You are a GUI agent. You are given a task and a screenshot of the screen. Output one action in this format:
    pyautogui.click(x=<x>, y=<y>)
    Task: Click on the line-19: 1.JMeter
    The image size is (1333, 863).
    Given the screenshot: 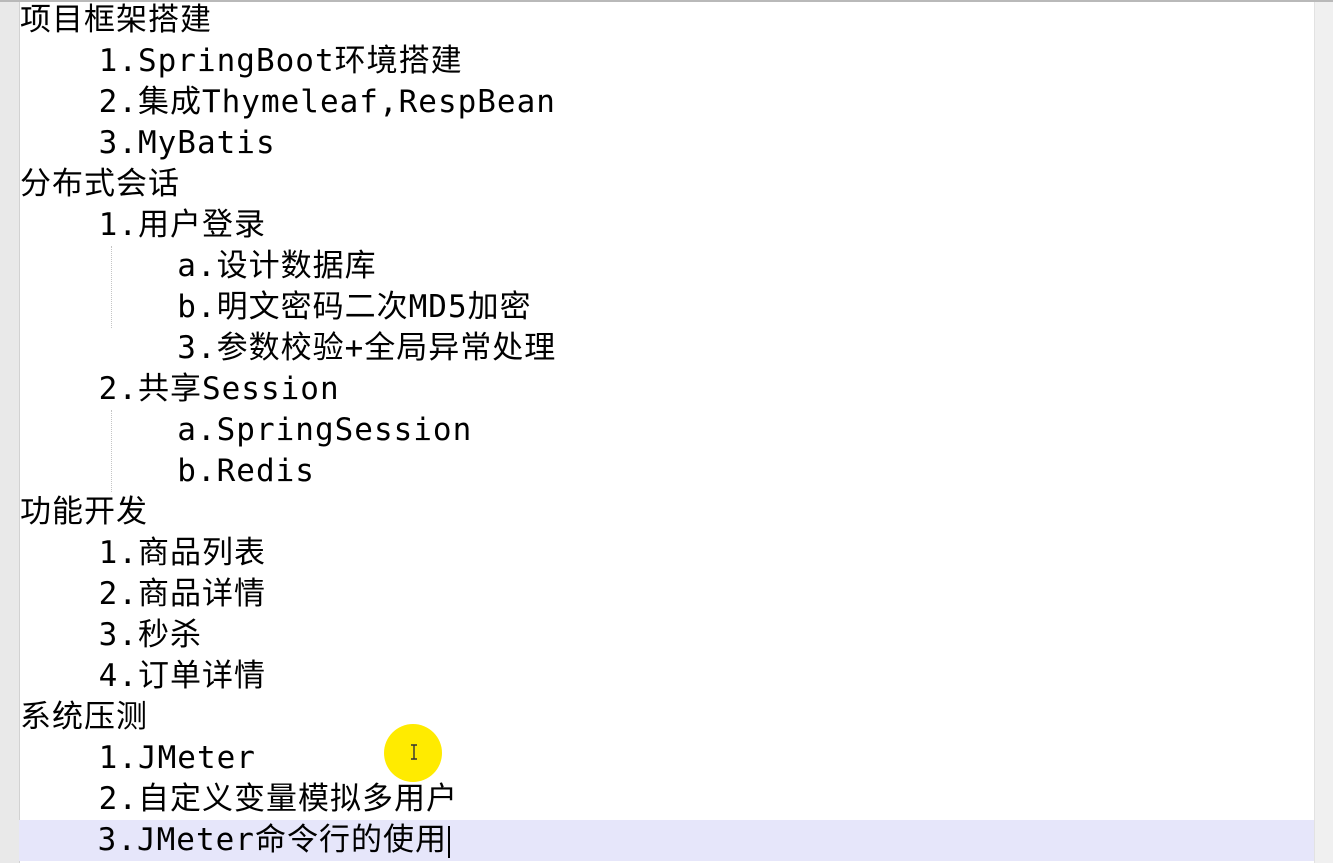 What is the action you would take?
    pyautogui.click(x=138, y=758)
    